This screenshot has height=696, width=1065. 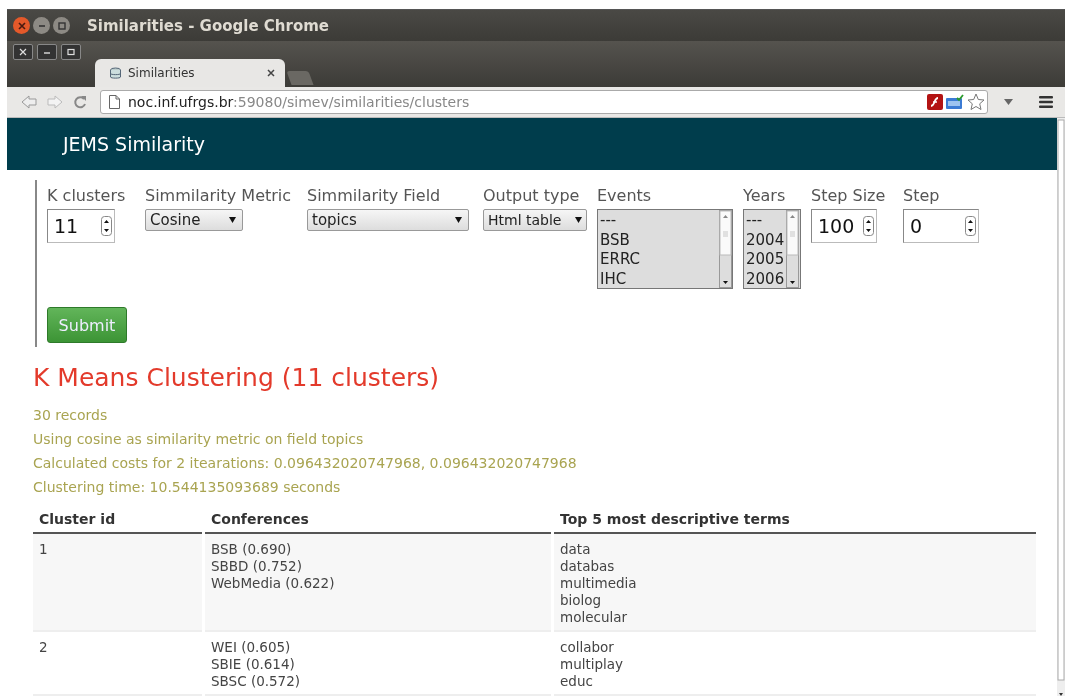 What do you see at coordinates (535, 220) in the screenshot?
I see `select-dropdown: Html table` at bounding box center [535, 220].